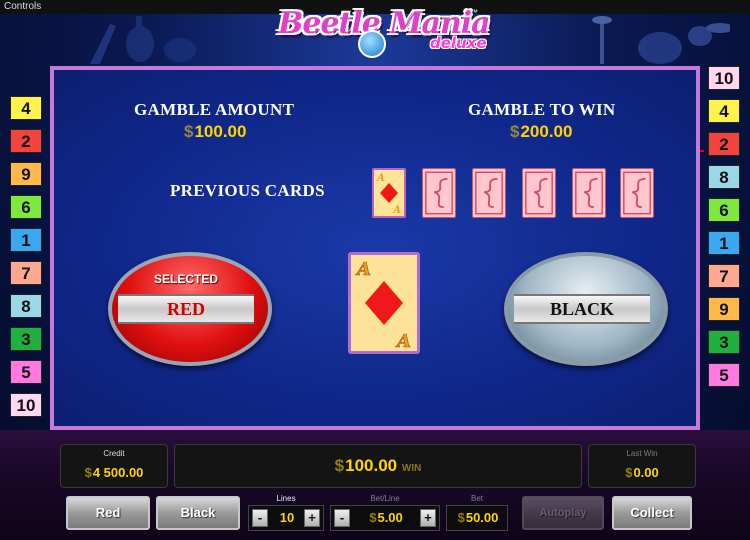 The height and width of the screenshot is (540, 750). I want to click on paylines-right: 10 4 2 8 6 1 7 9 3 5, so click(724, 231).